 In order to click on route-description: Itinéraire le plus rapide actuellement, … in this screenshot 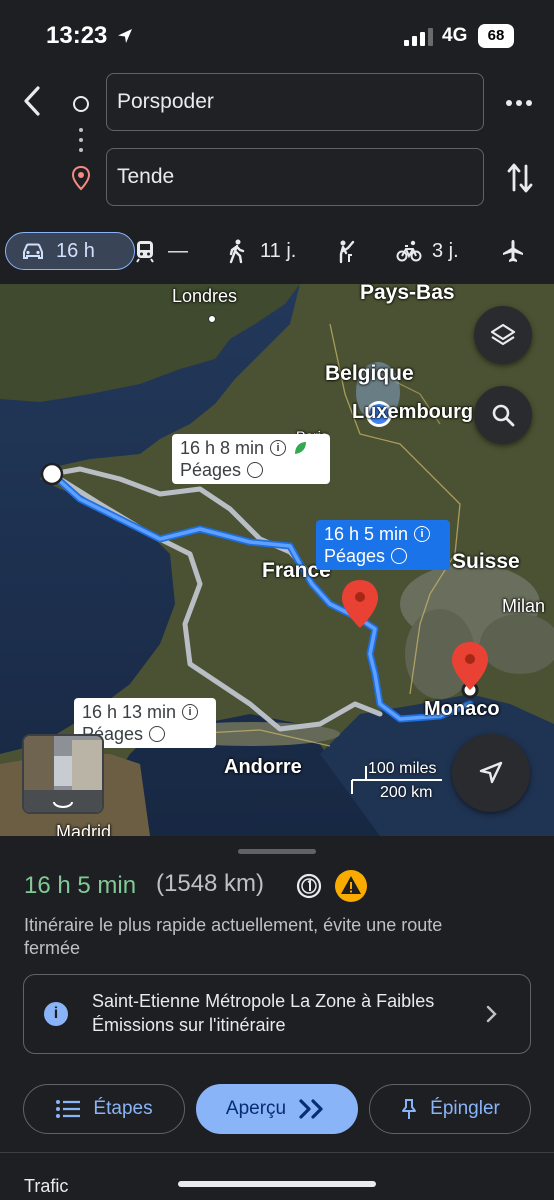, I will do `click(233, 936)`.